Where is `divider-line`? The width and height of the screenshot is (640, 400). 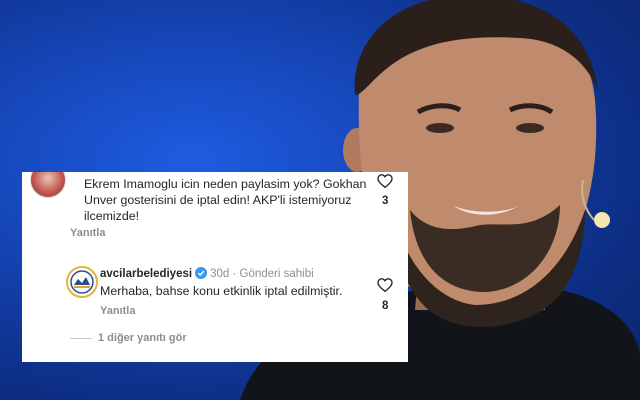
divider-line is located at coordinates (81, 338).